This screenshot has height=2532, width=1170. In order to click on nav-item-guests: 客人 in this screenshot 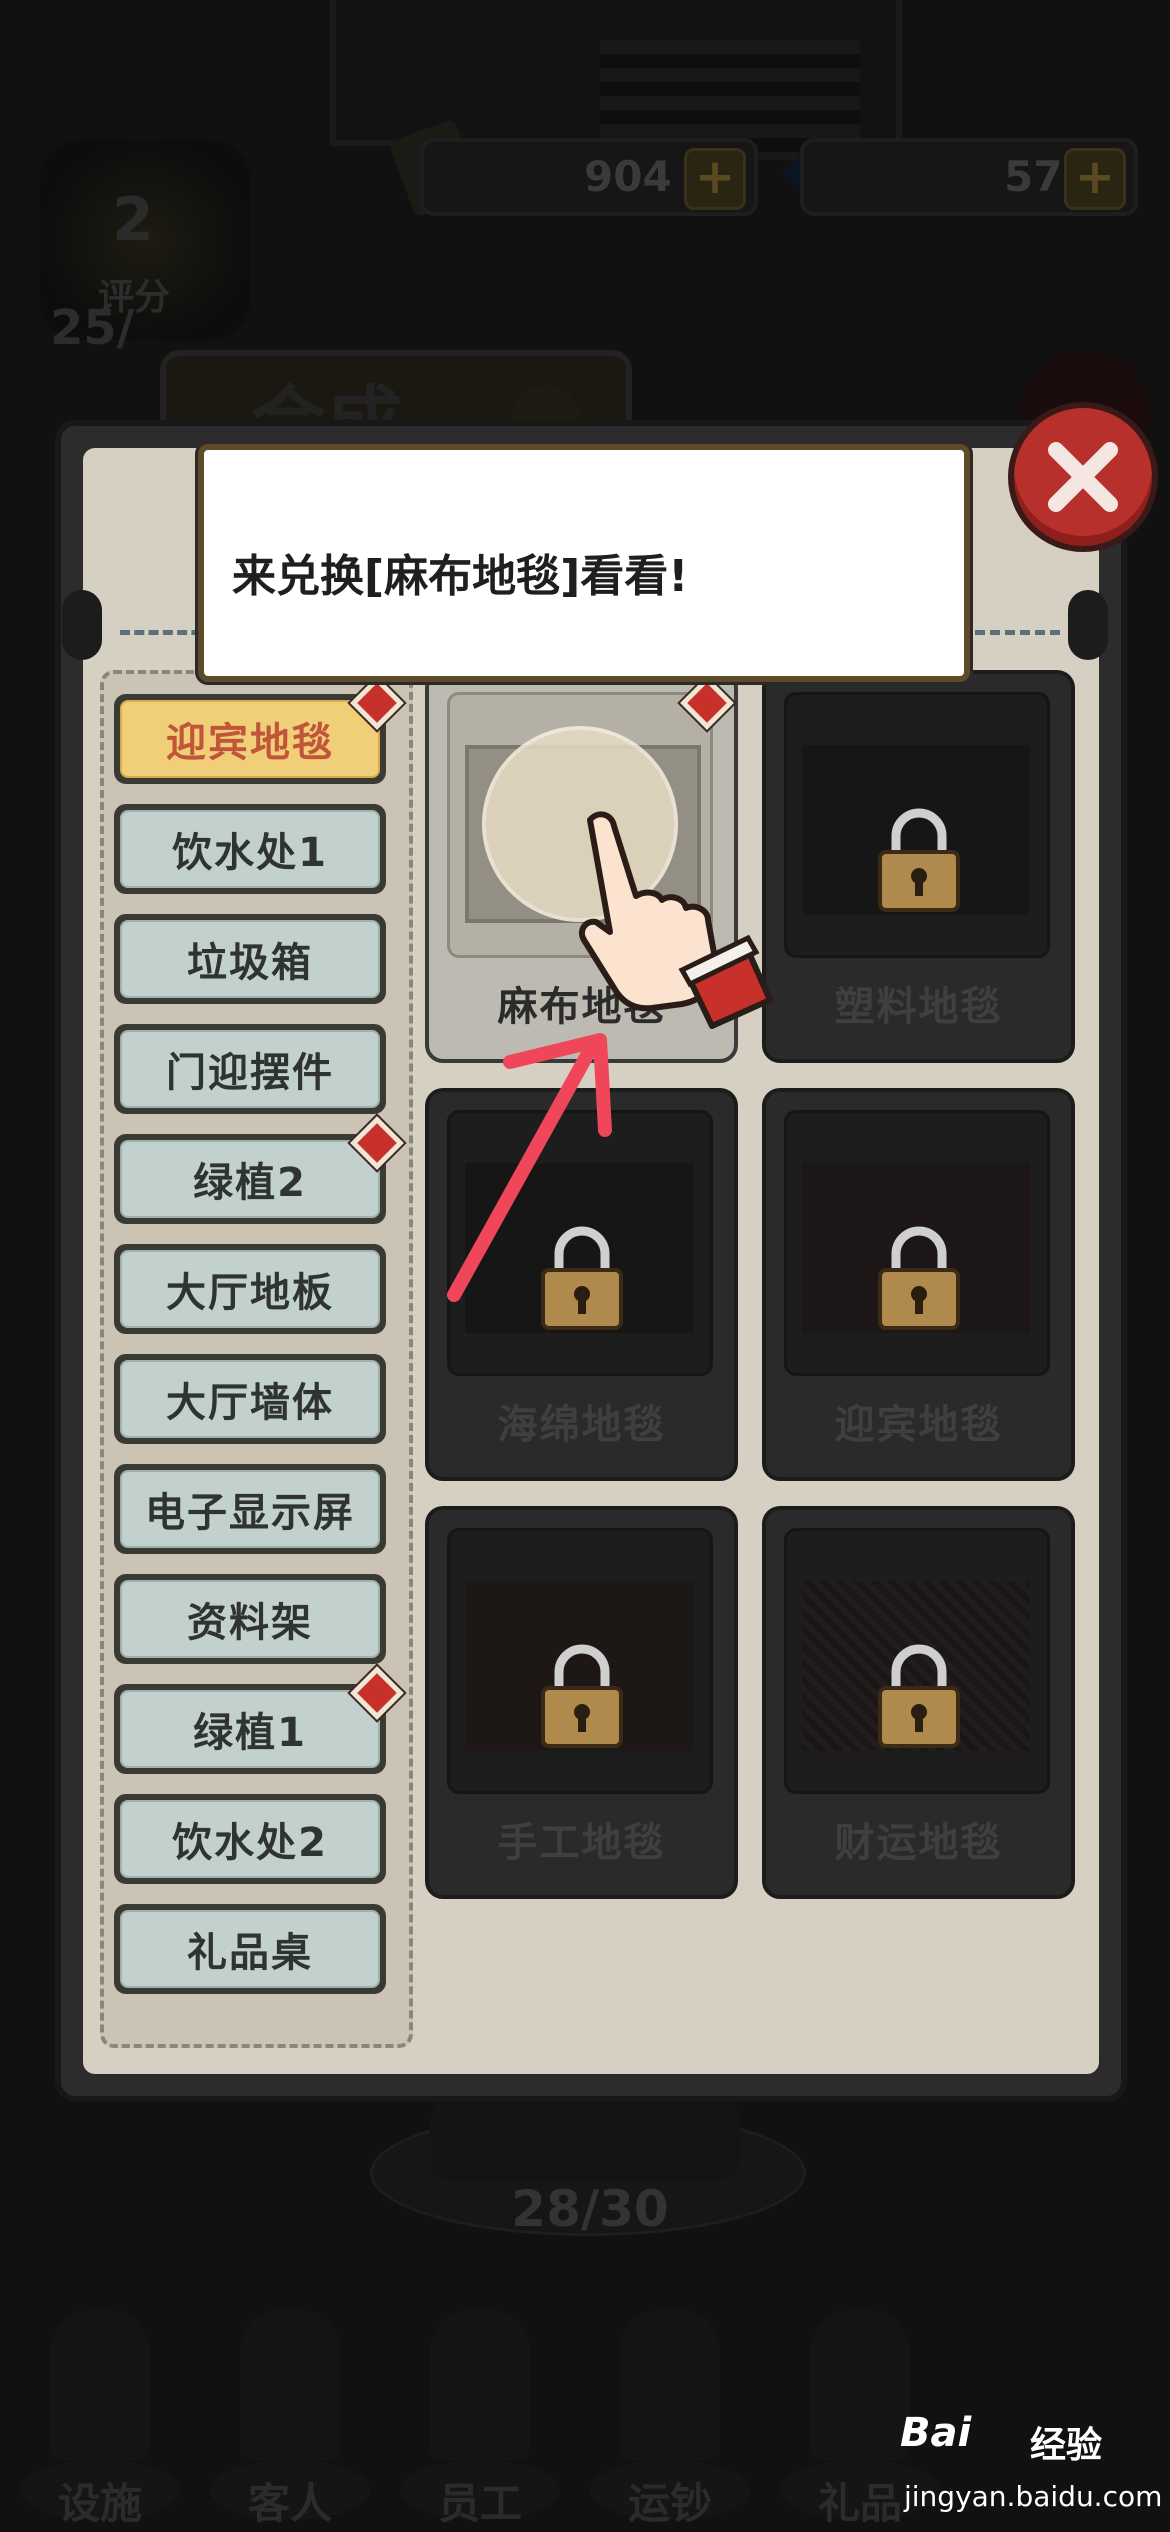, I will do `click(290, 2410)`.